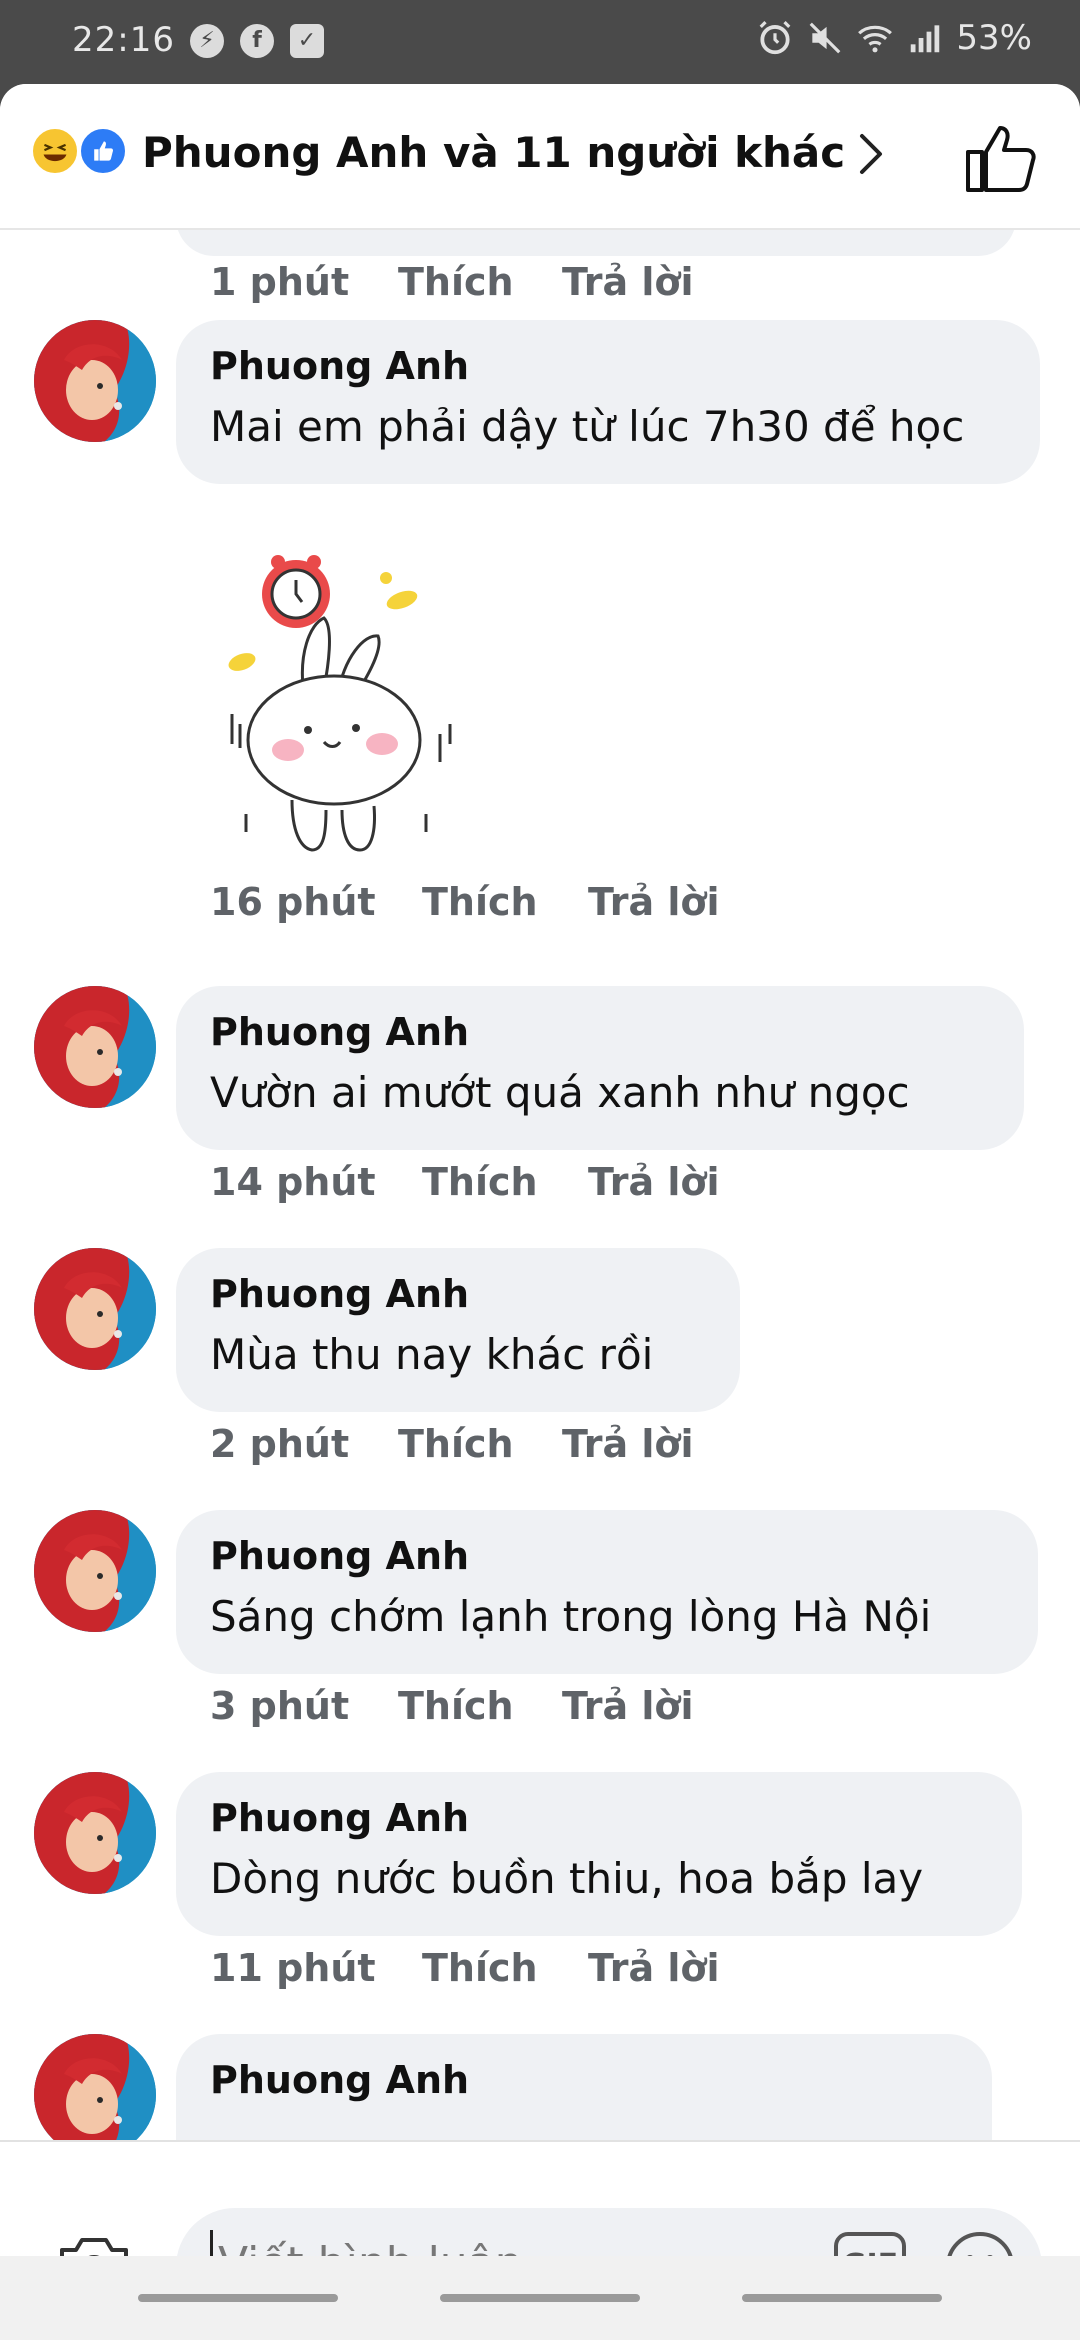 The height and width of the screenshot is (2340, 1080). I want to click on system-nav-bar, so click(540, 2298).